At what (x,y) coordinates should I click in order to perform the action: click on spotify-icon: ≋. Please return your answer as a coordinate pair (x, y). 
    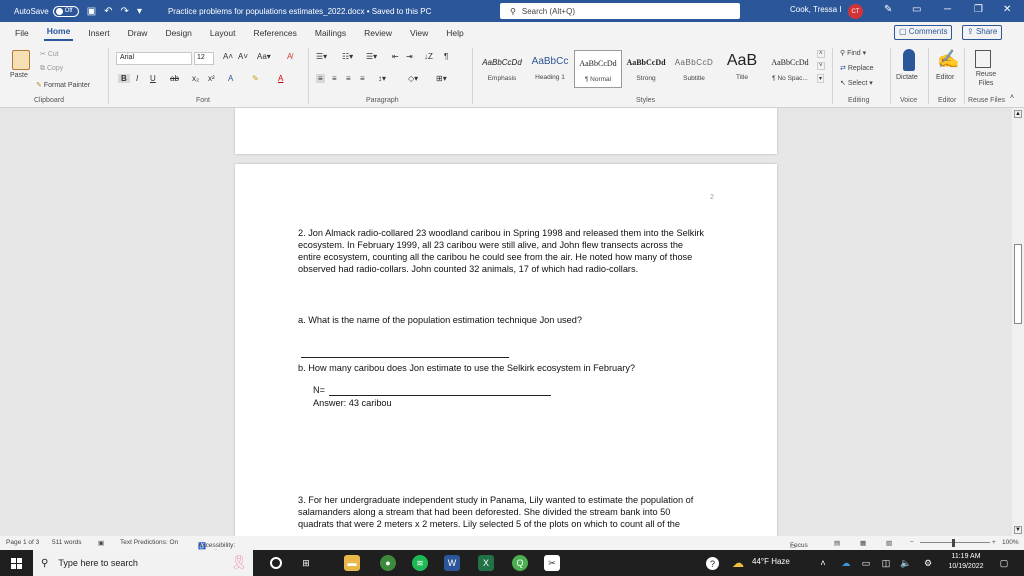
    Looking at the image, I should click on (420, 563).